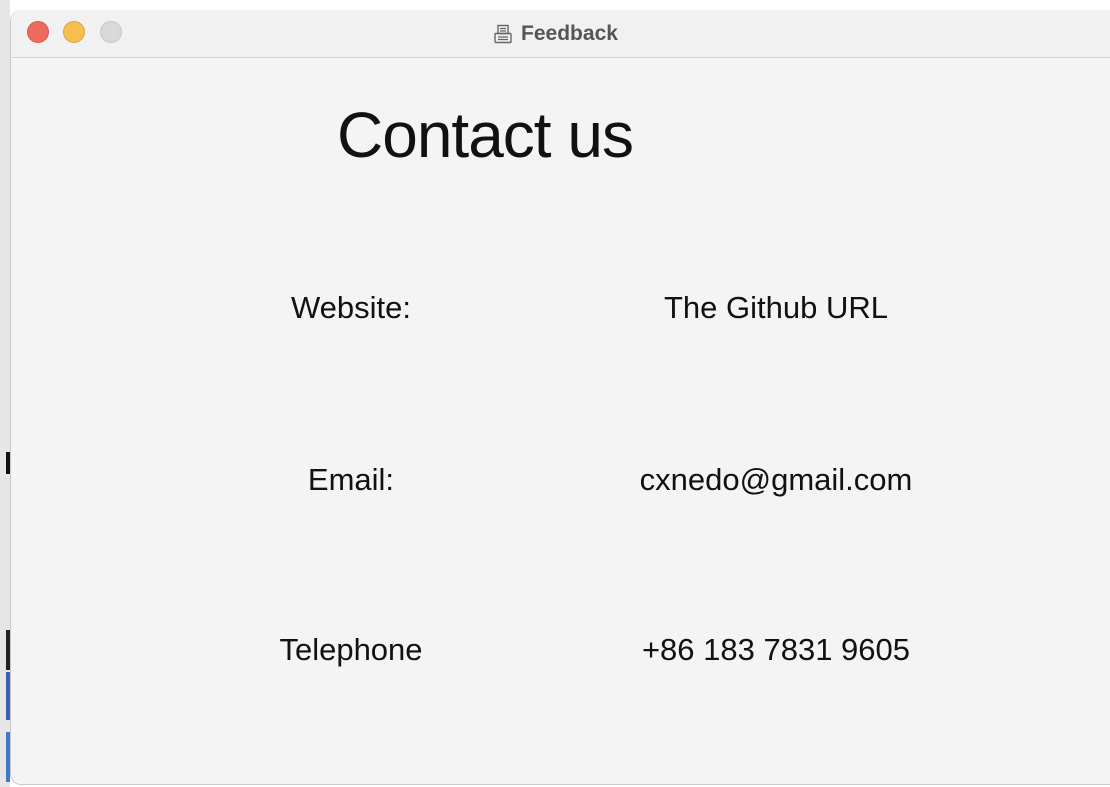 This screenshot has height=787, width=1110. I want to click on telephone-label: Telephone, so click(351, 649).